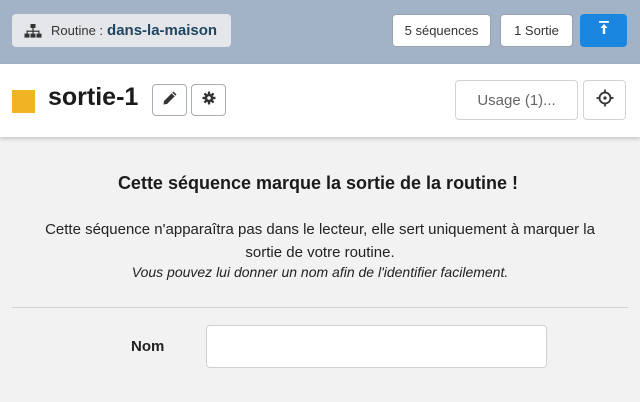 Image resolution: width=640 pixels, height=402 pixels. Describe the element at coordinates (441, 30) in the screenshot. I see `sequences-button: 5 séquences` at that location.